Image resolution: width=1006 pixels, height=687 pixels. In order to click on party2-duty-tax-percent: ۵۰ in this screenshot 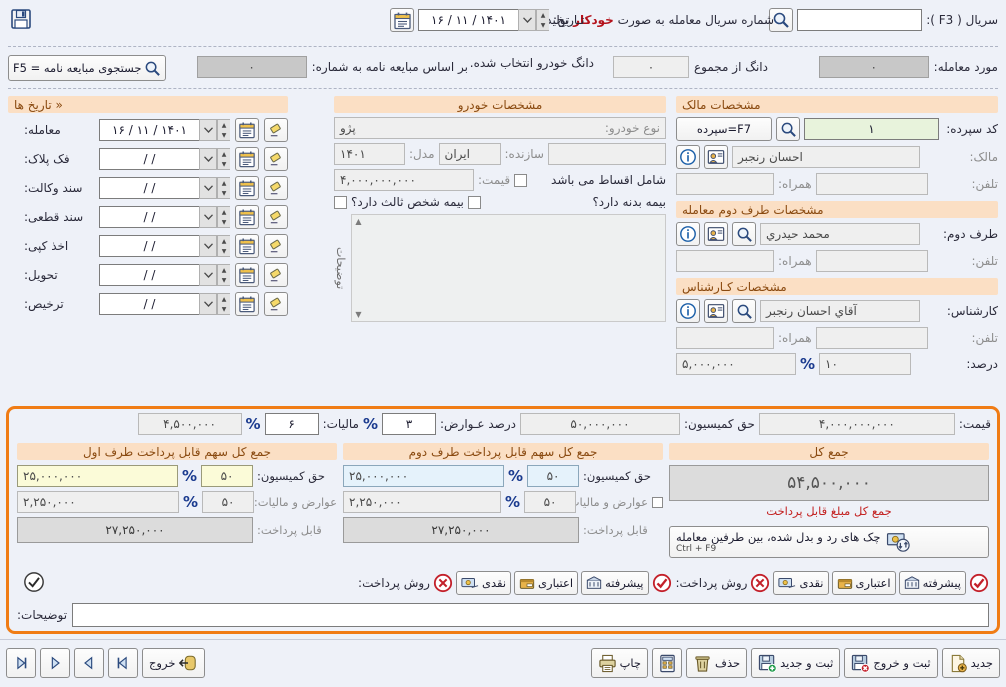, I will do `click(550, 502)`.